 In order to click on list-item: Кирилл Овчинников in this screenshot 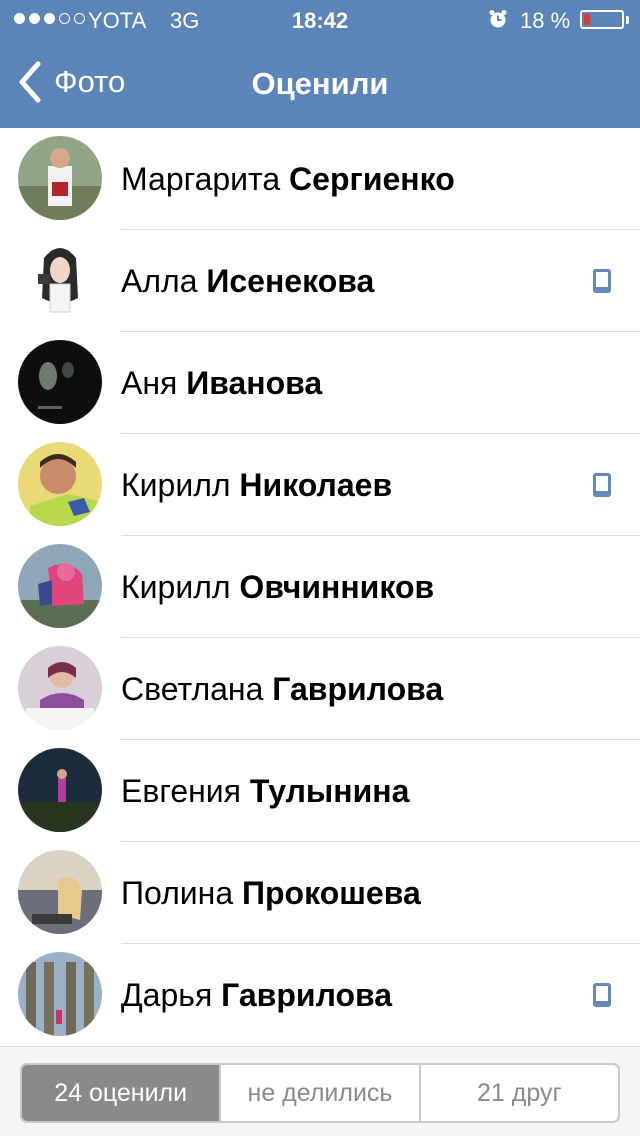, I will do `click(320, 587)`.